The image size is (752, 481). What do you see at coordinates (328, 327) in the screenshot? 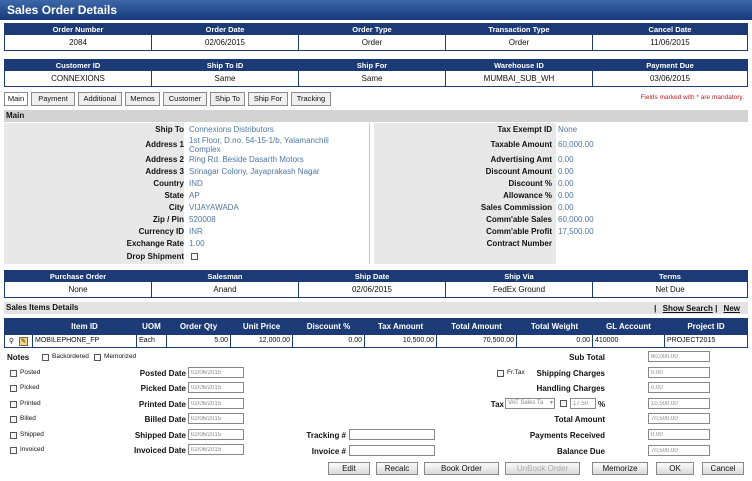
I see `discount-header: Discount %` at bounding box center [328, 327].